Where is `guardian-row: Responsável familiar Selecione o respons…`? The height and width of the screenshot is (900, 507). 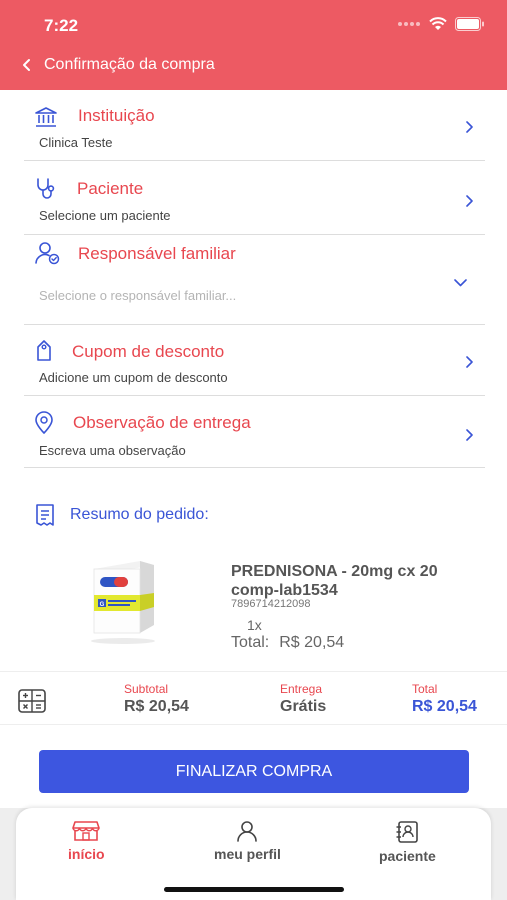 guardian-row: Responsável familiar Selecione o respons… is located at coordinates (254, 280).